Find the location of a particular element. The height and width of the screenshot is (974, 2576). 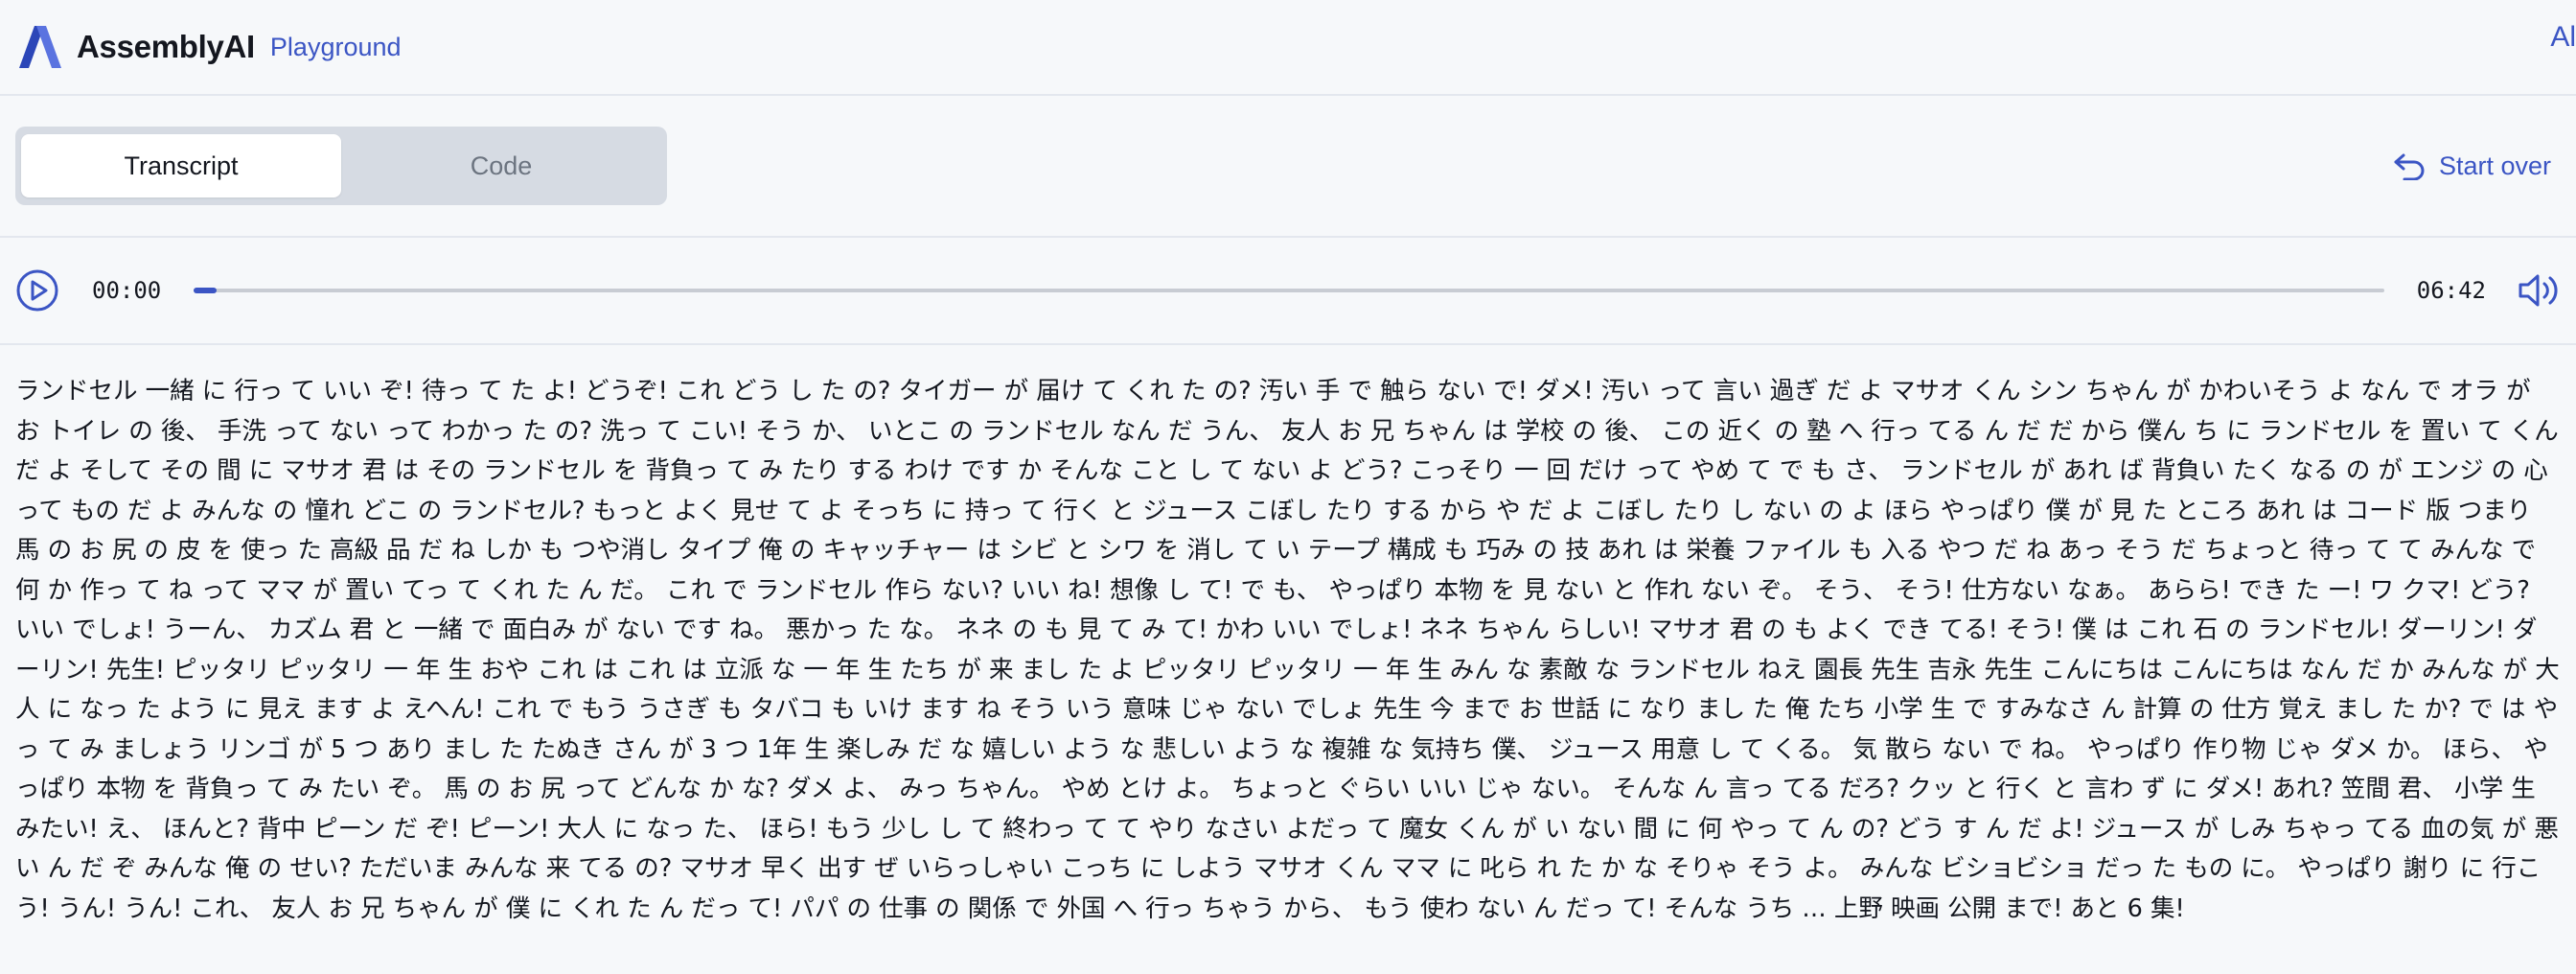

view-tabs: Transcript Code is located at coordinates (341, 166).